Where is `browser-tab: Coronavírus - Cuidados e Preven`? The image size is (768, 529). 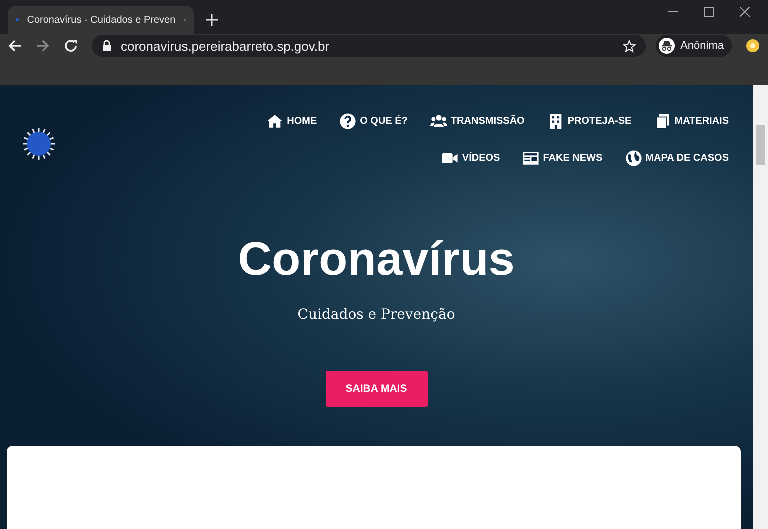
browser-tab: Coronavírus - Cuidados e Preven is located at coordinates (101, 20).